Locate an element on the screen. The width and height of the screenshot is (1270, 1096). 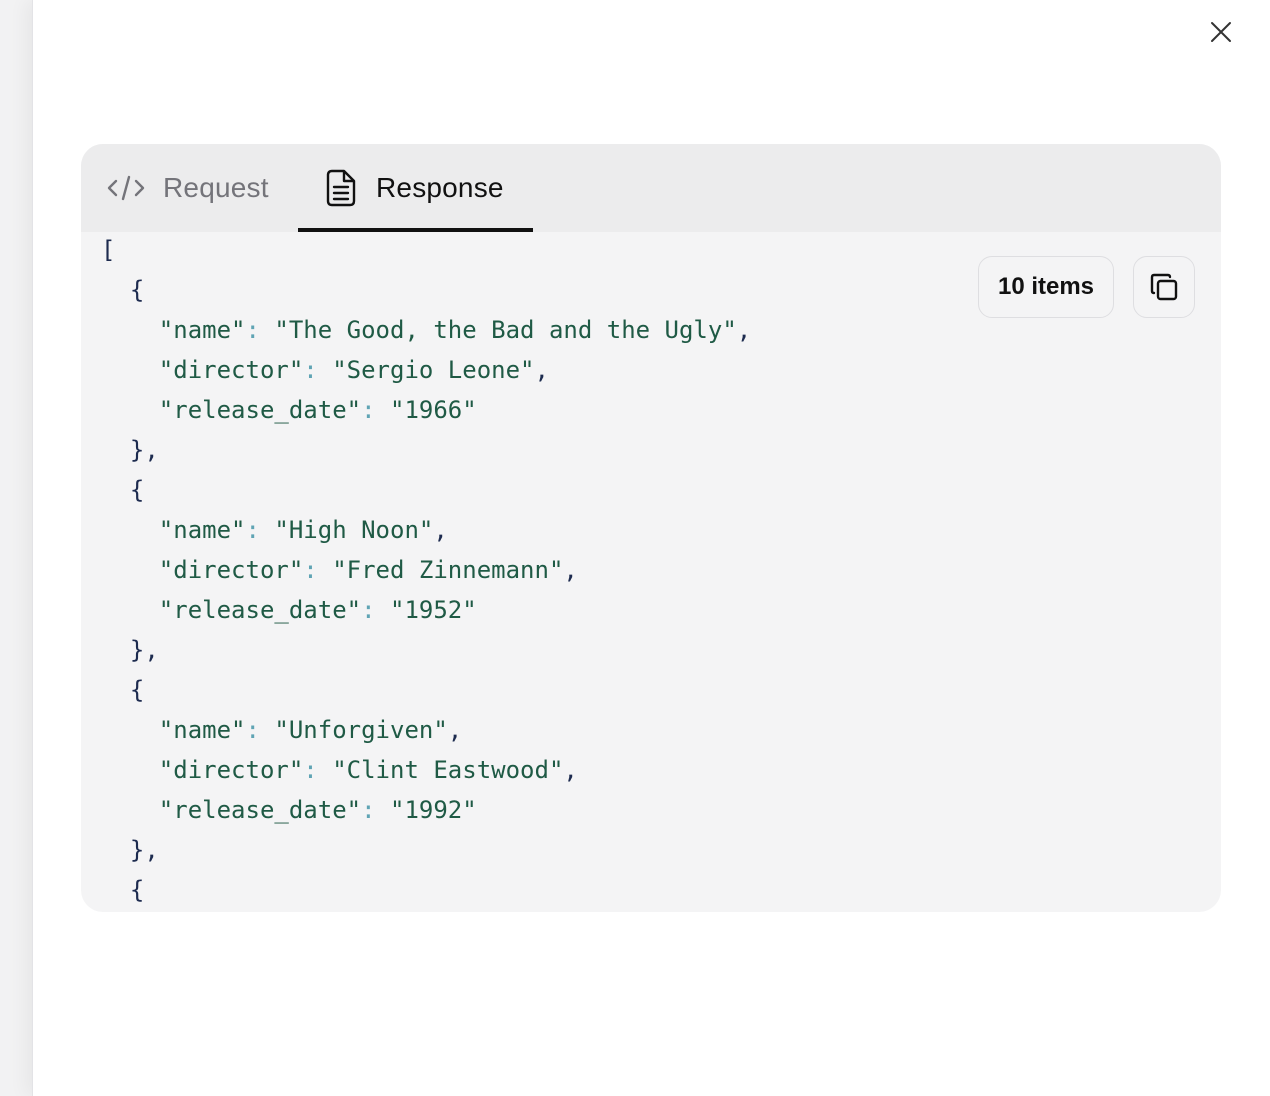
json-value: "The Good, the Bad and the Ugly" is located at coordinates (505, 330).